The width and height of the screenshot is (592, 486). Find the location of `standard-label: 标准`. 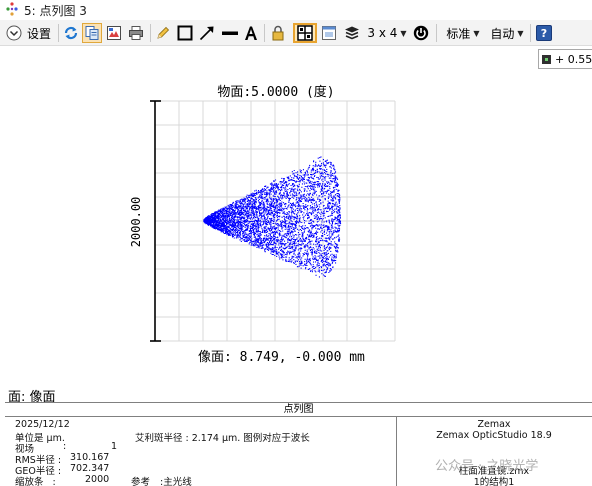

standard-label: 标准 is located at coordinates (458, 33).